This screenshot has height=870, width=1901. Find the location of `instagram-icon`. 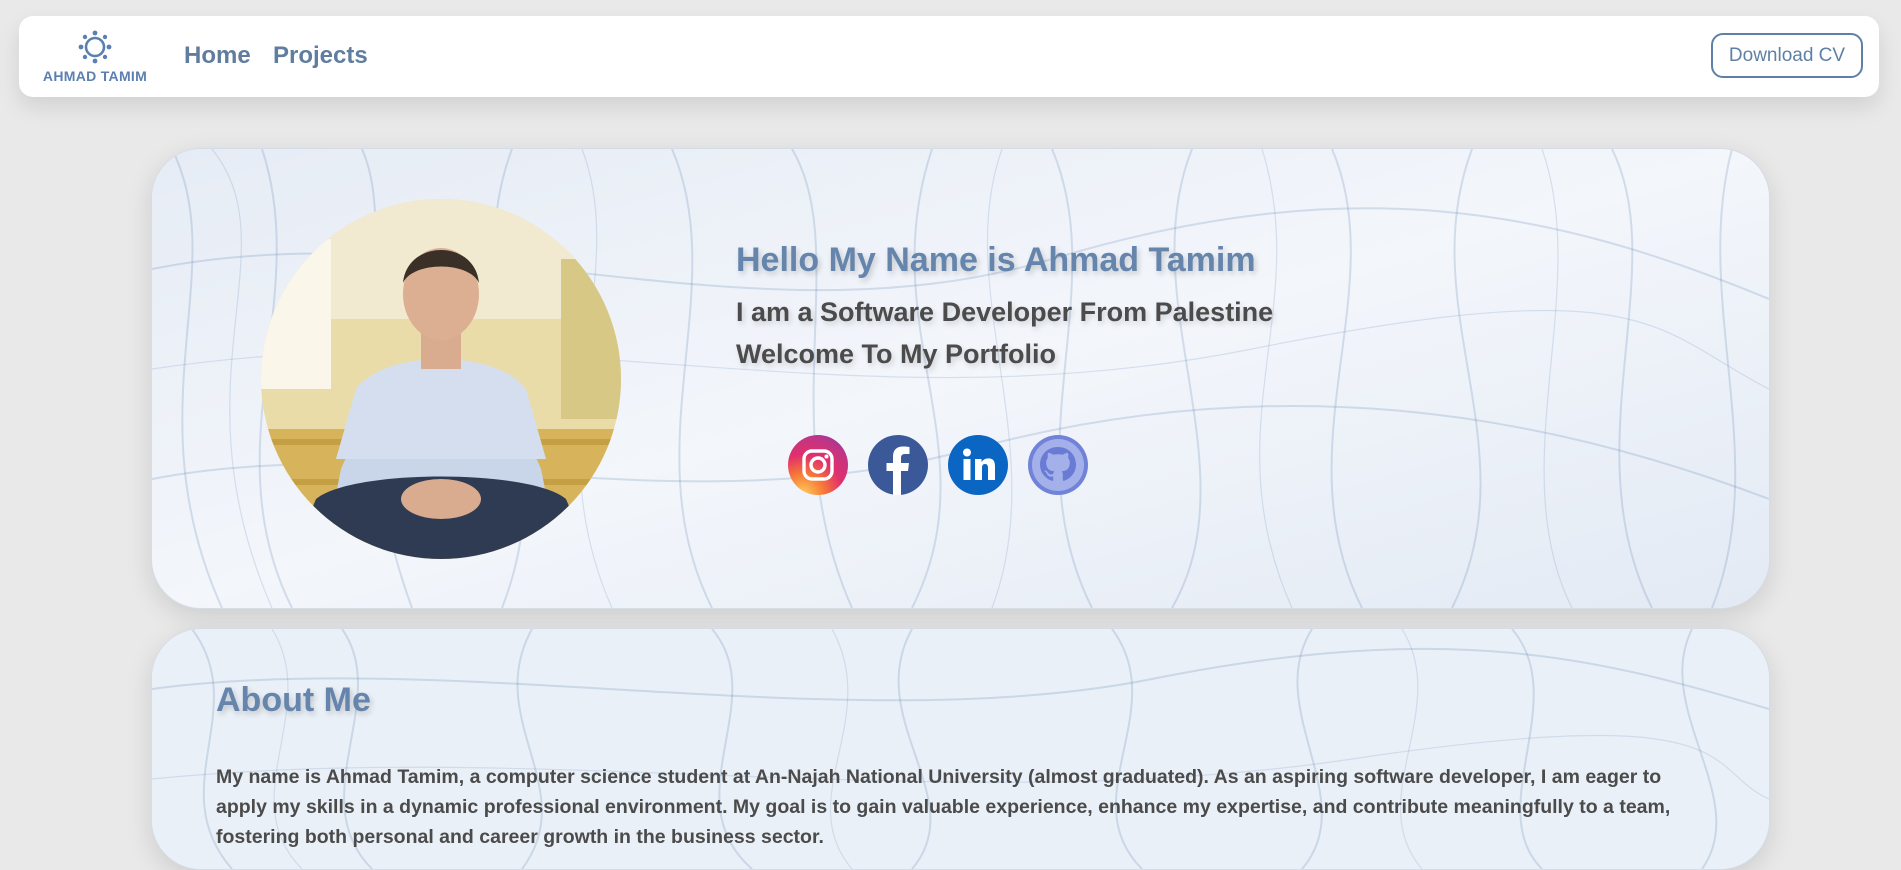

instagram-icon is located at coordinates (818, 465).